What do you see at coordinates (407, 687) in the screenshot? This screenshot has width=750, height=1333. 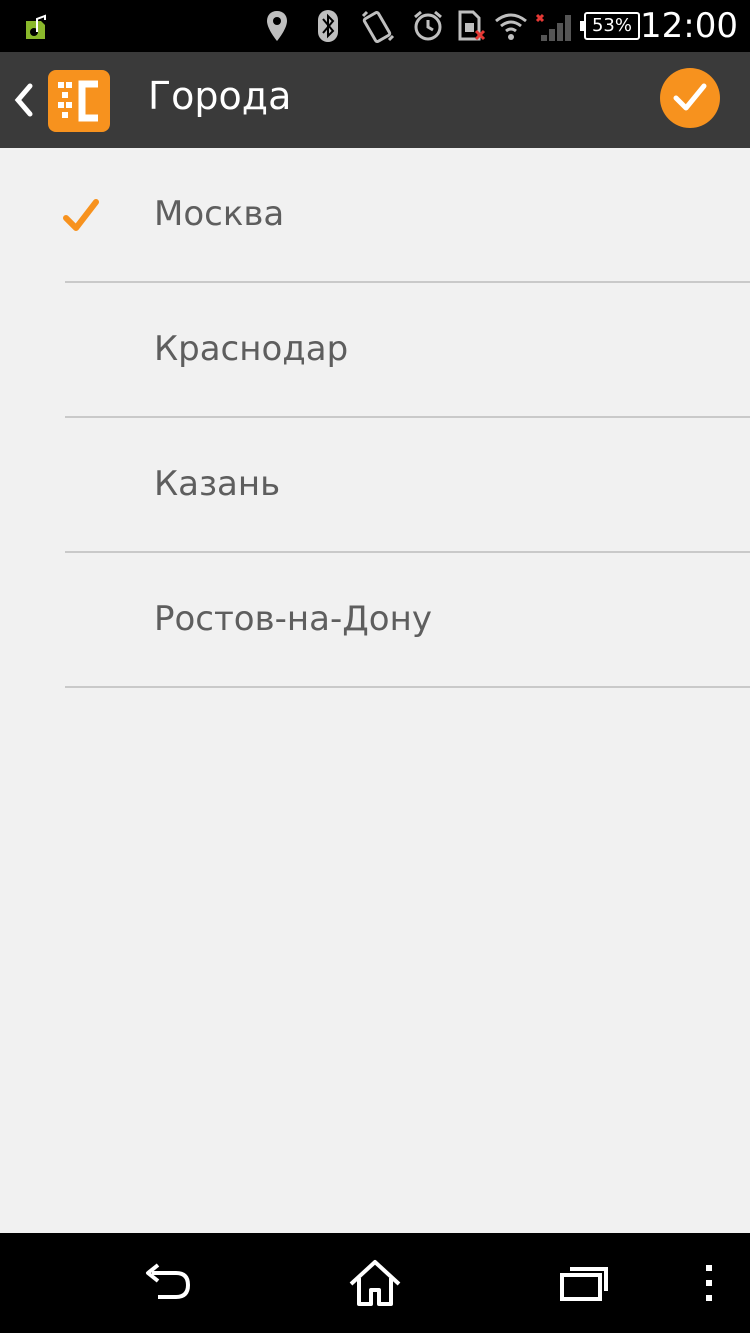 I see `divider` at bounding box center [407, 687].